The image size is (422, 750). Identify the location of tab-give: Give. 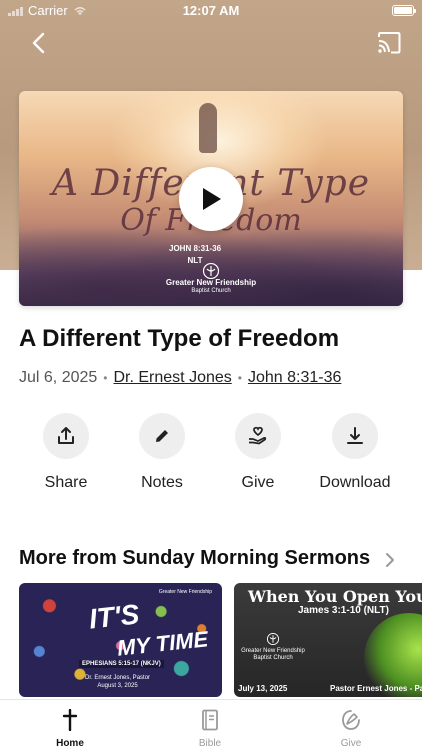
(351, 728).